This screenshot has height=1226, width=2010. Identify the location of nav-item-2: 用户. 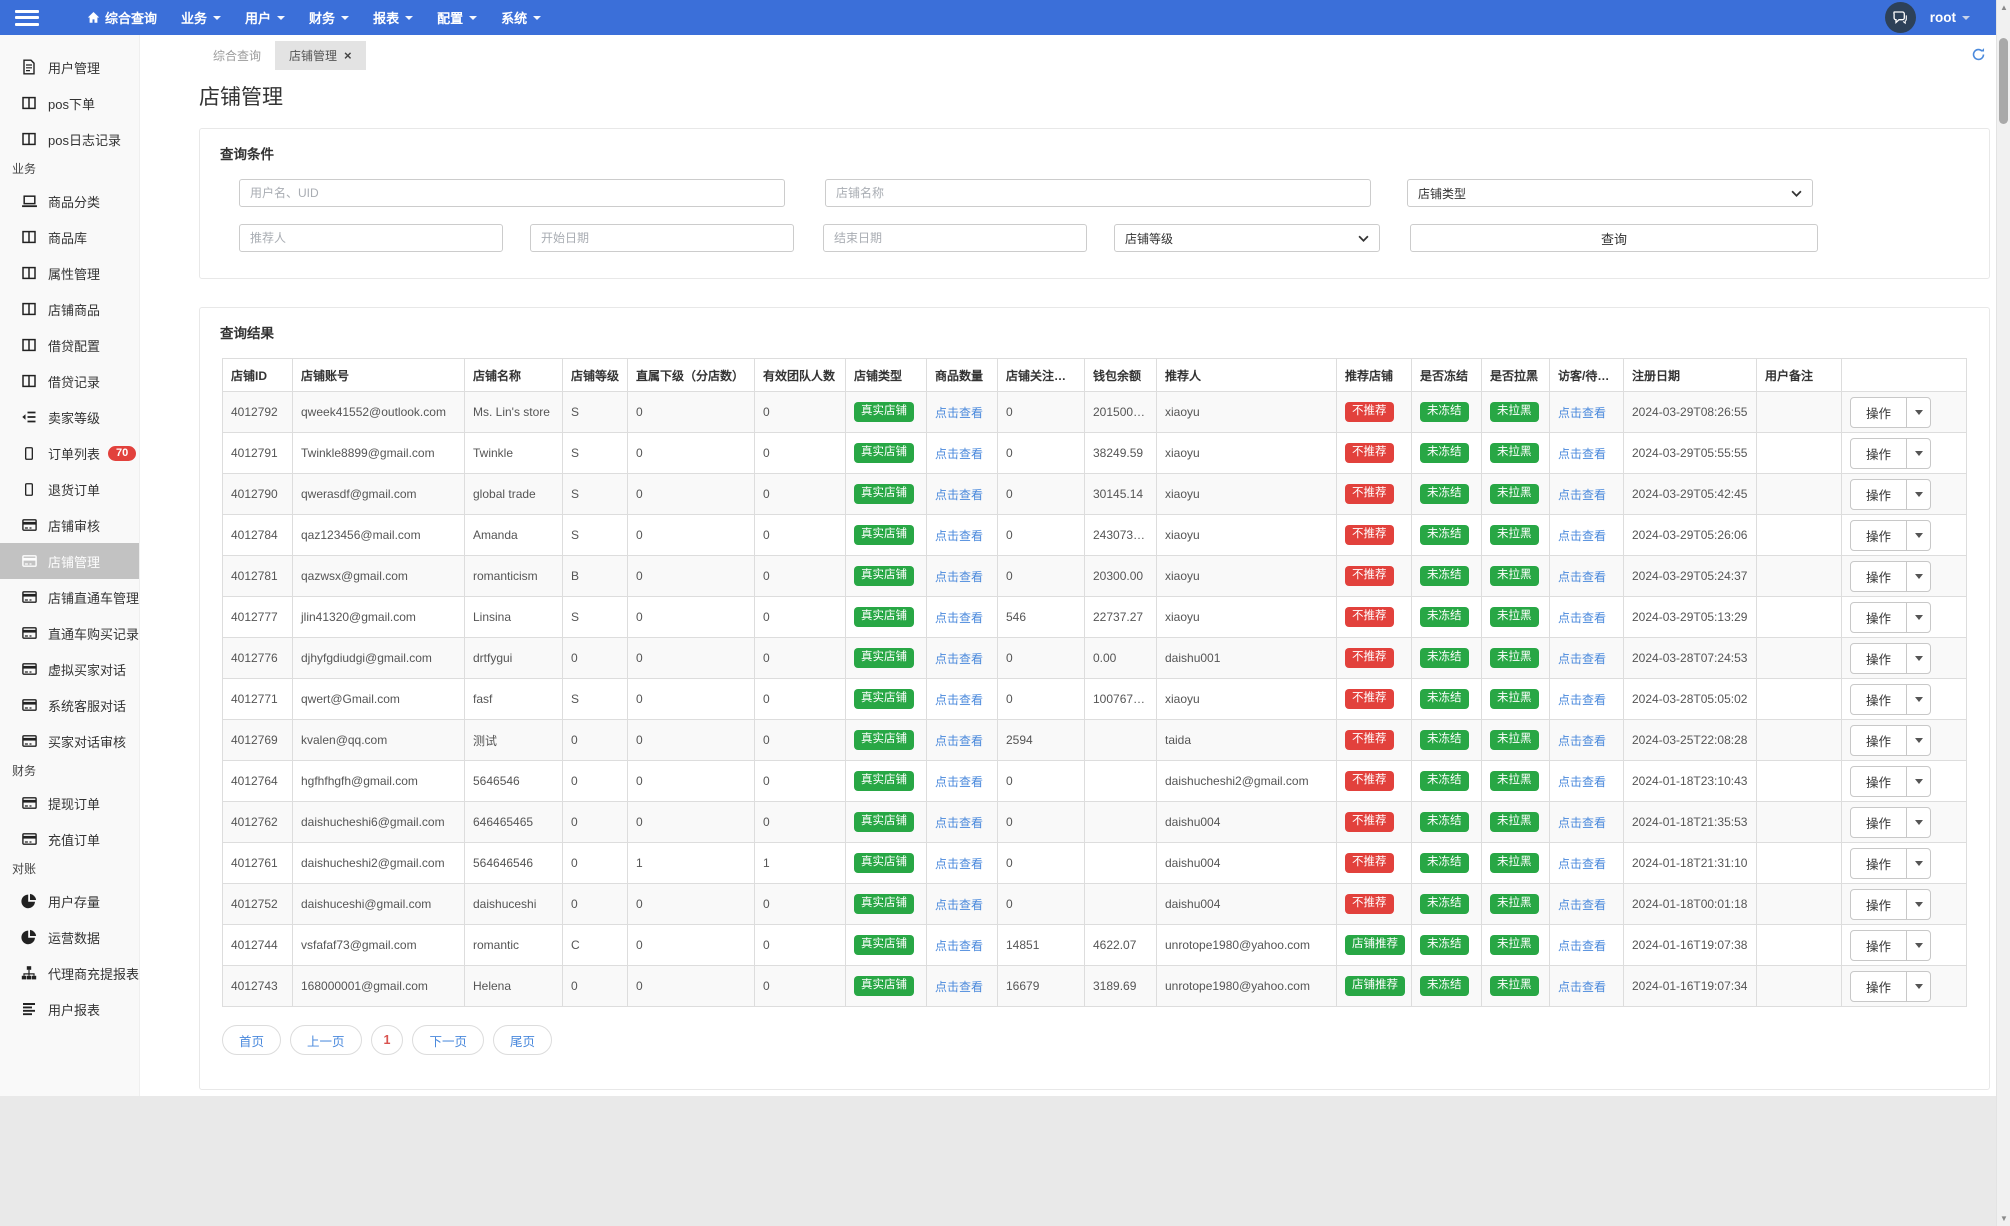
(265, 17).